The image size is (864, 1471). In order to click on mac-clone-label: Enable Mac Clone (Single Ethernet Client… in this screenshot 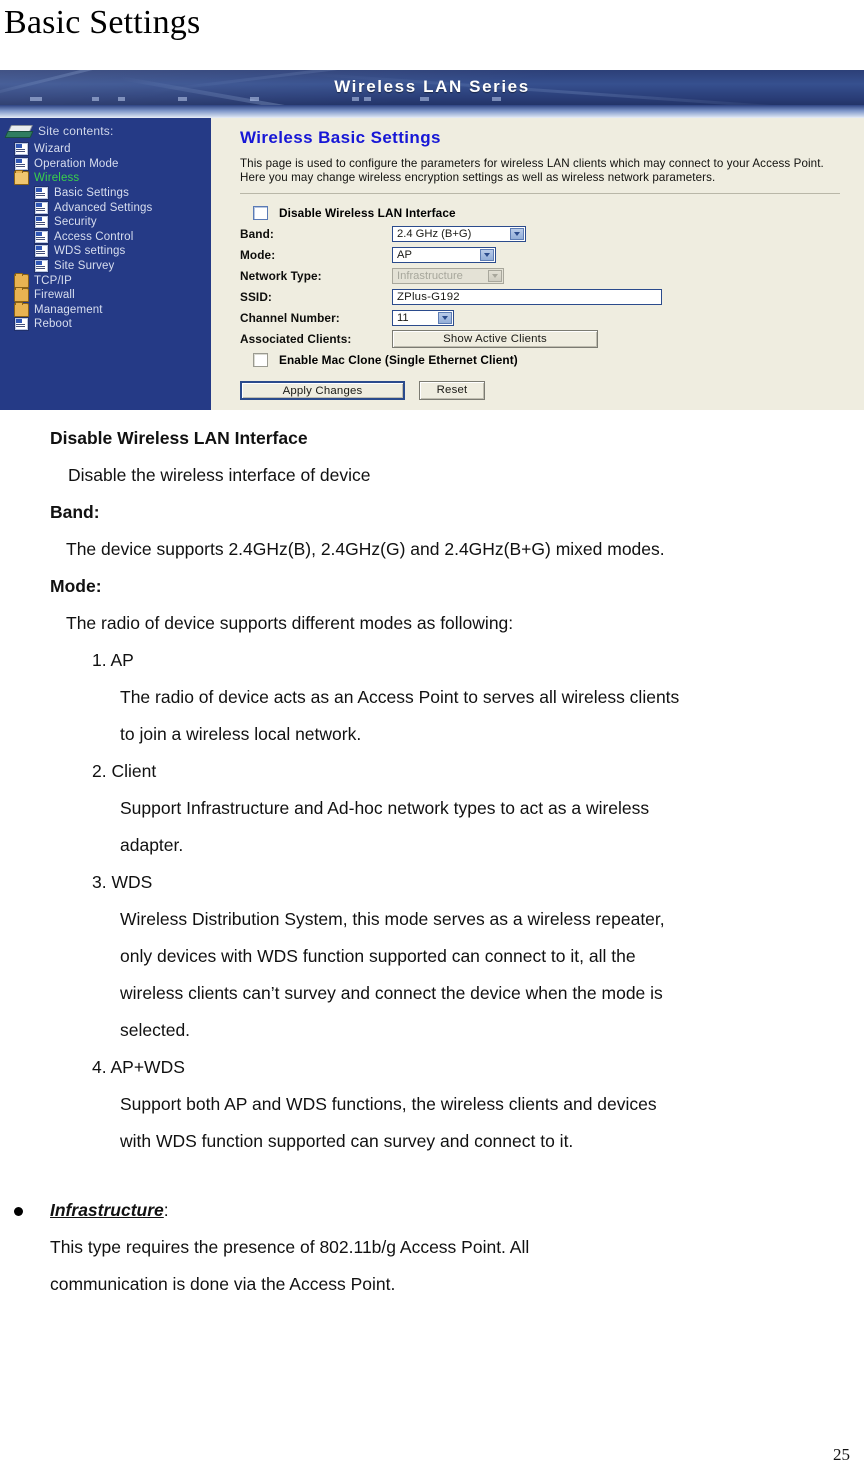, I will do `click(398, 359)`.